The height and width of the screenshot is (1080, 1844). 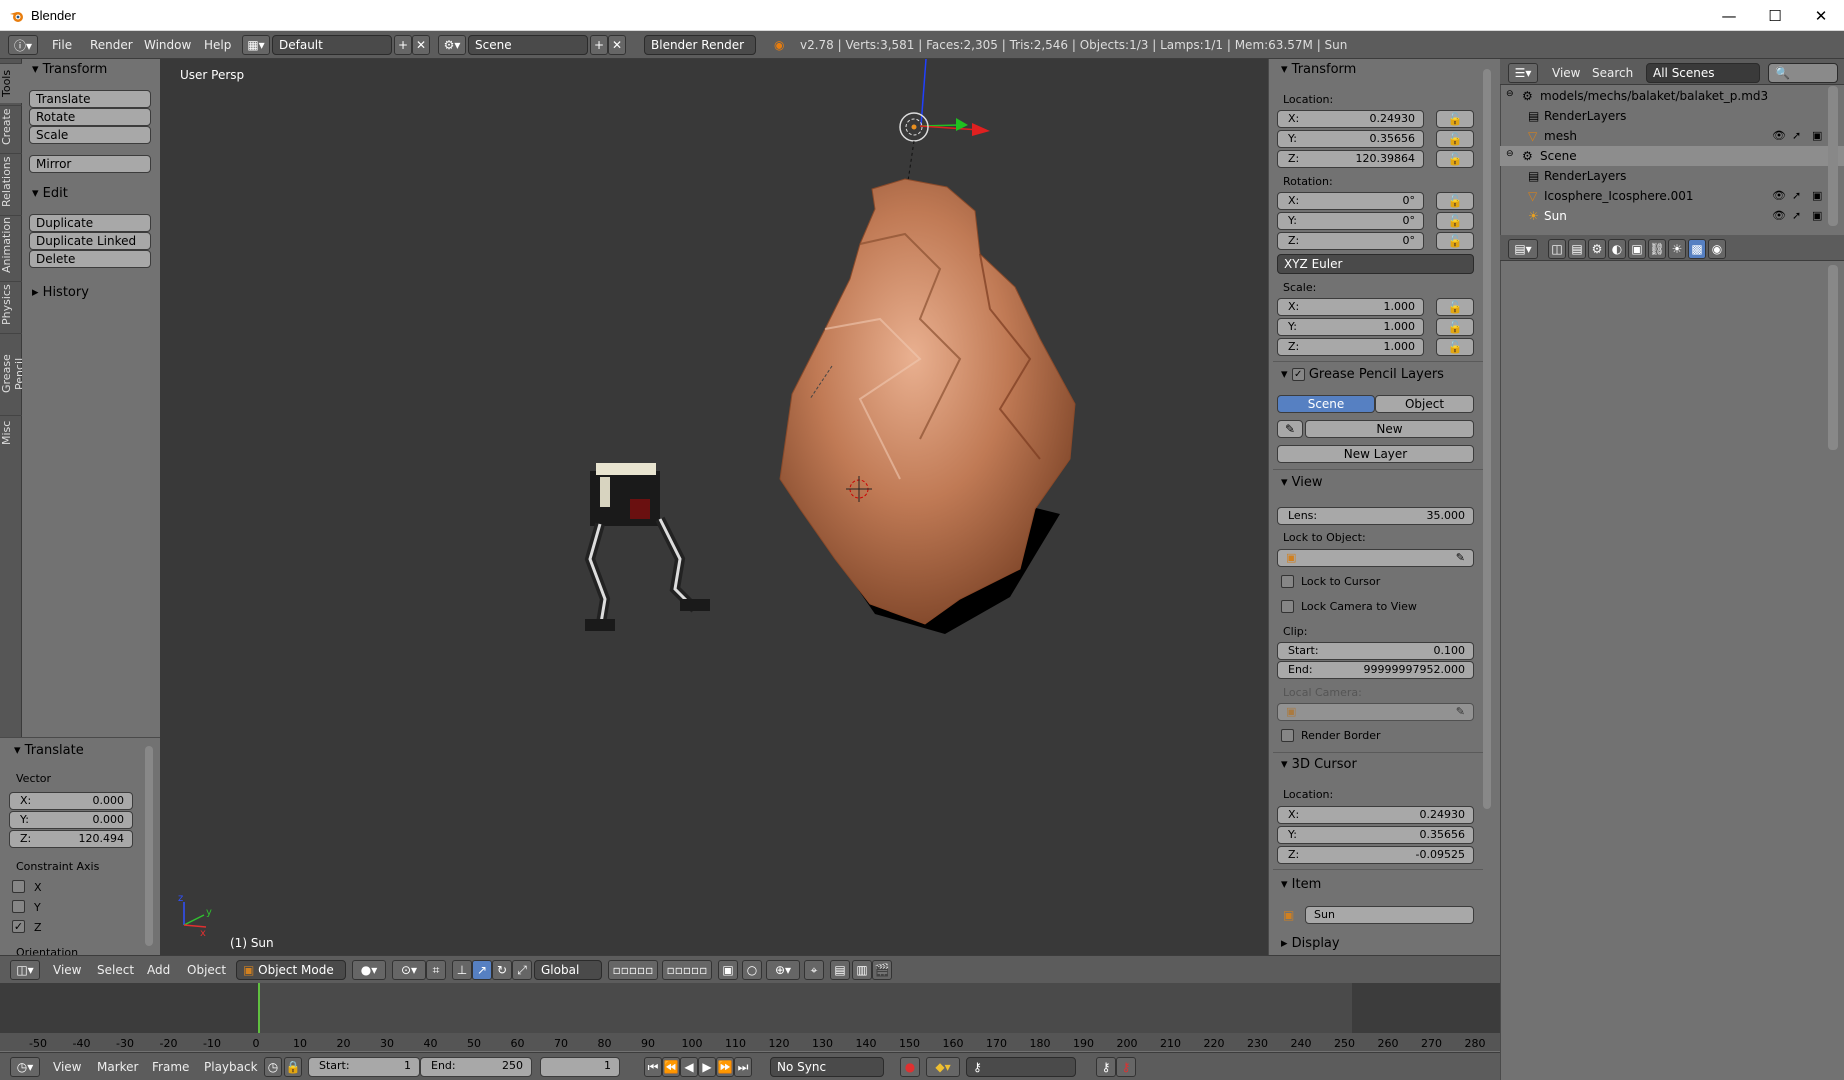 What do you see at coordinates (1350, 159) in the screenshot?
I see `location-z-field: Z: 120.39864` at bounding box center [1350, 159].